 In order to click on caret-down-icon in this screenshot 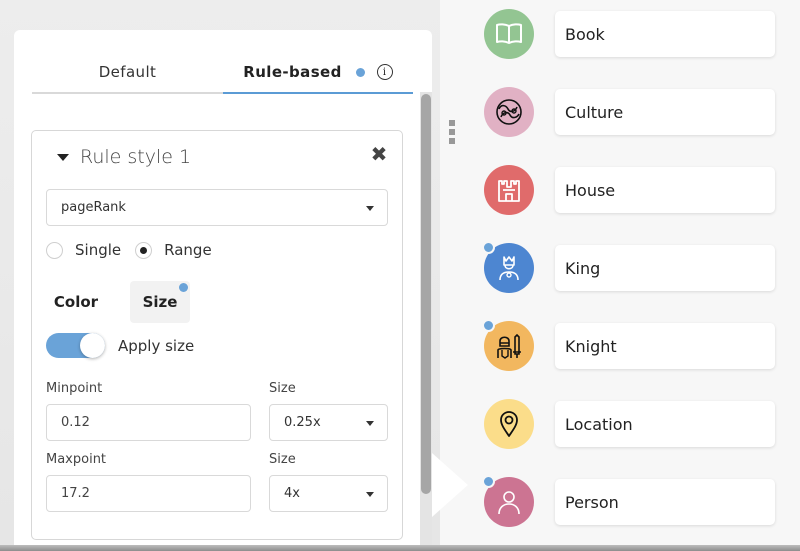, I will do `click(63, 157)`.